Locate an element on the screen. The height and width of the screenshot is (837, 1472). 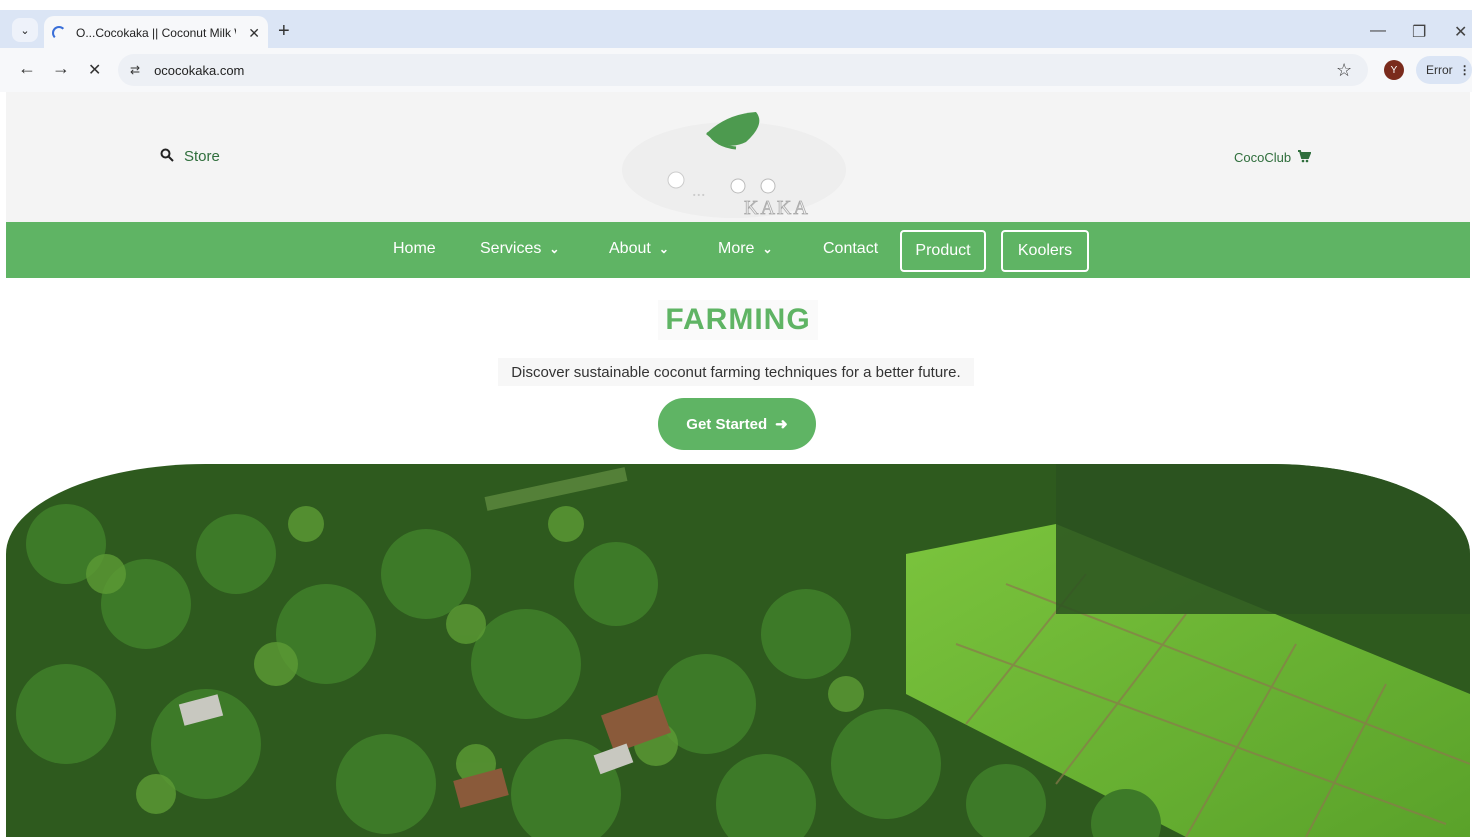
nav-services: Services ⌄ is located at coordinates (519, 249).